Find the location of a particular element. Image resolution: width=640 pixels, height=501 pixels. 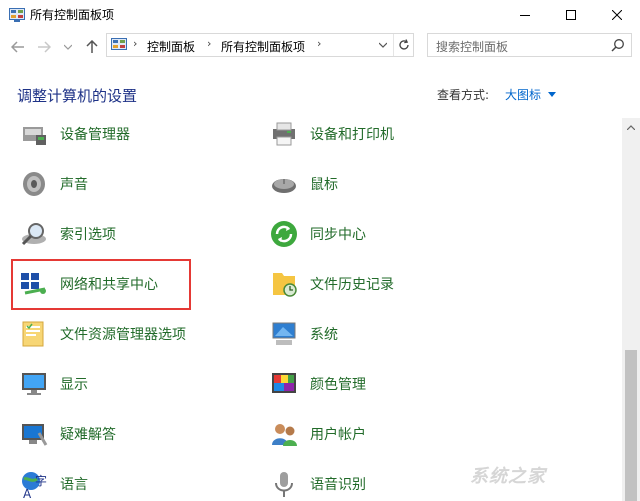

search-input: 搜索控制面板 is located at coordinates (472, 46).